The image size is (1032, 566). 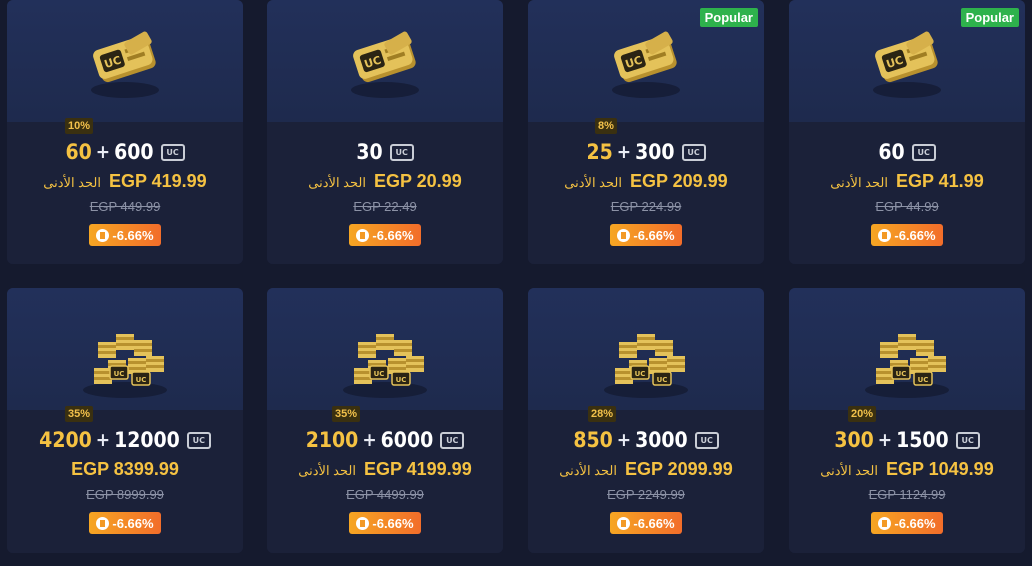 I want to click on original-price: EGP 4499.99, so click(x=385, y=494).